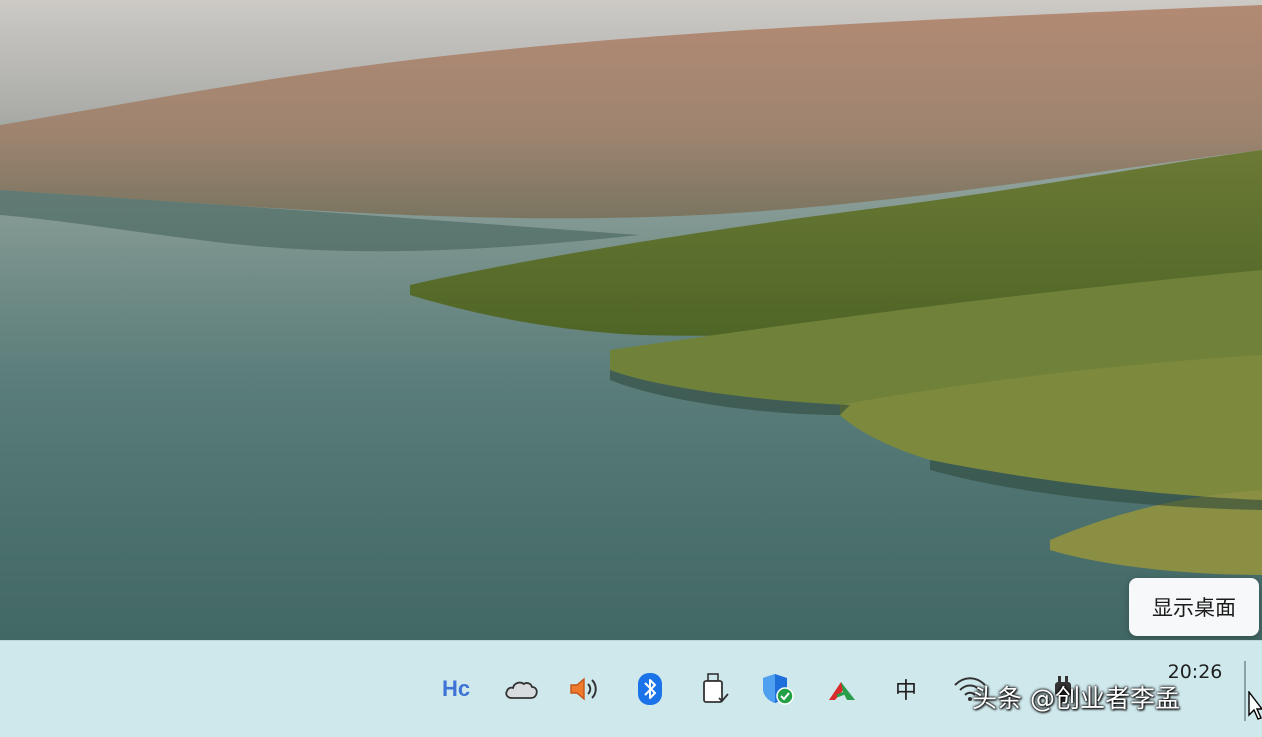  Describe the element at coordinates (650, 689) in the screenshot. I see `bluetooth-icon` at that location.